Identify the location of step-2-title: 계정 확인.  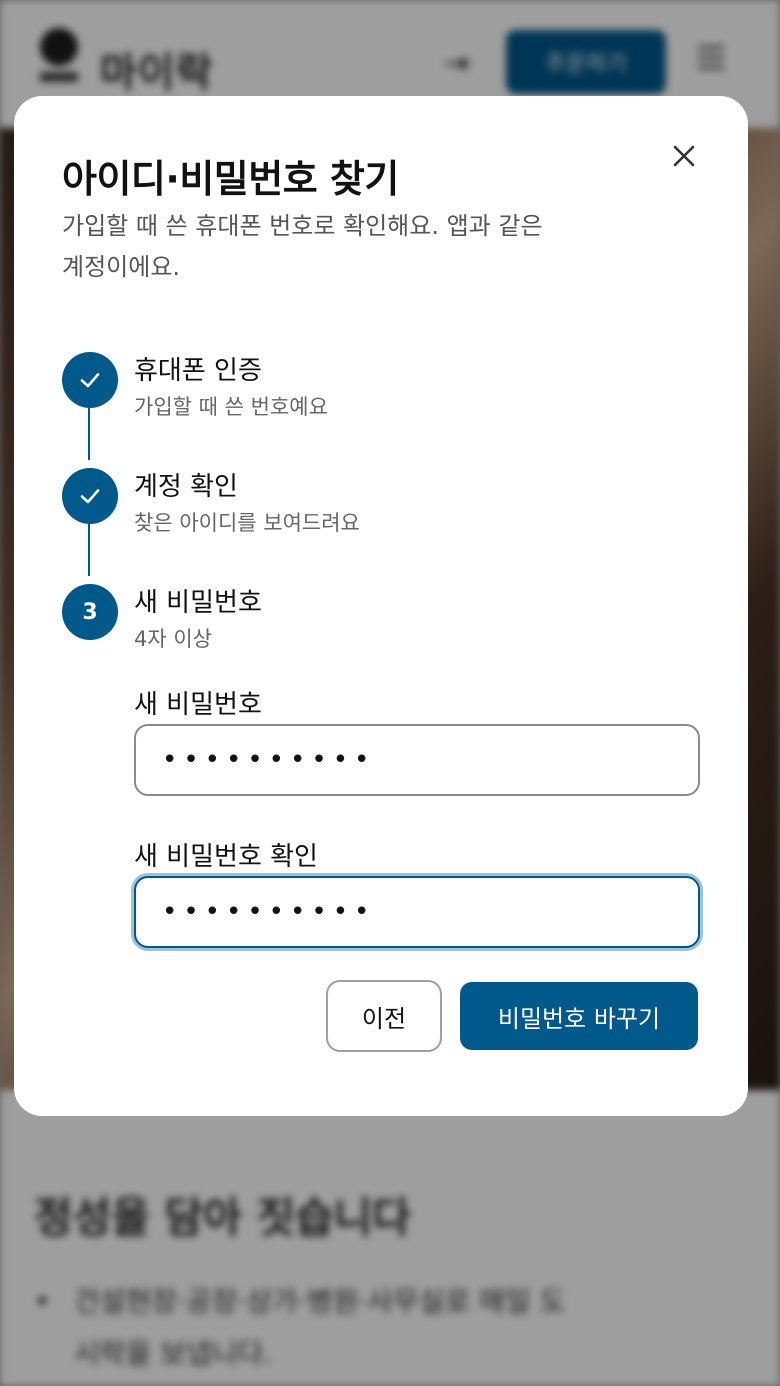
(186, 487).